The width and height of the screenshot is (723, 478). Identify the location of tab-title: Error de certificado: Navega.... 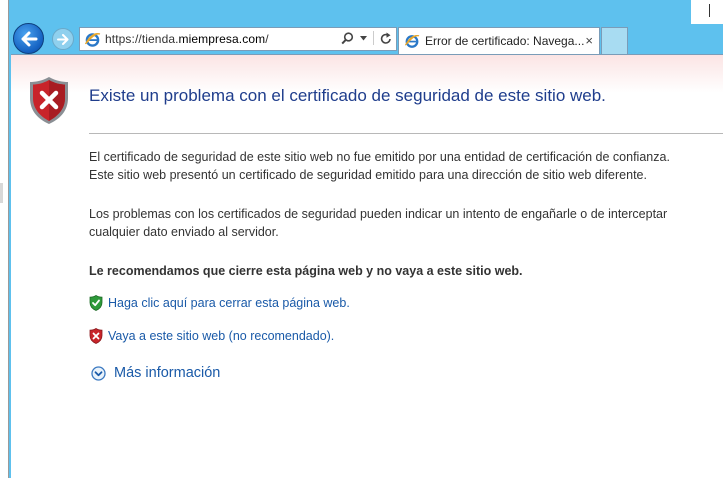
(505, 41).